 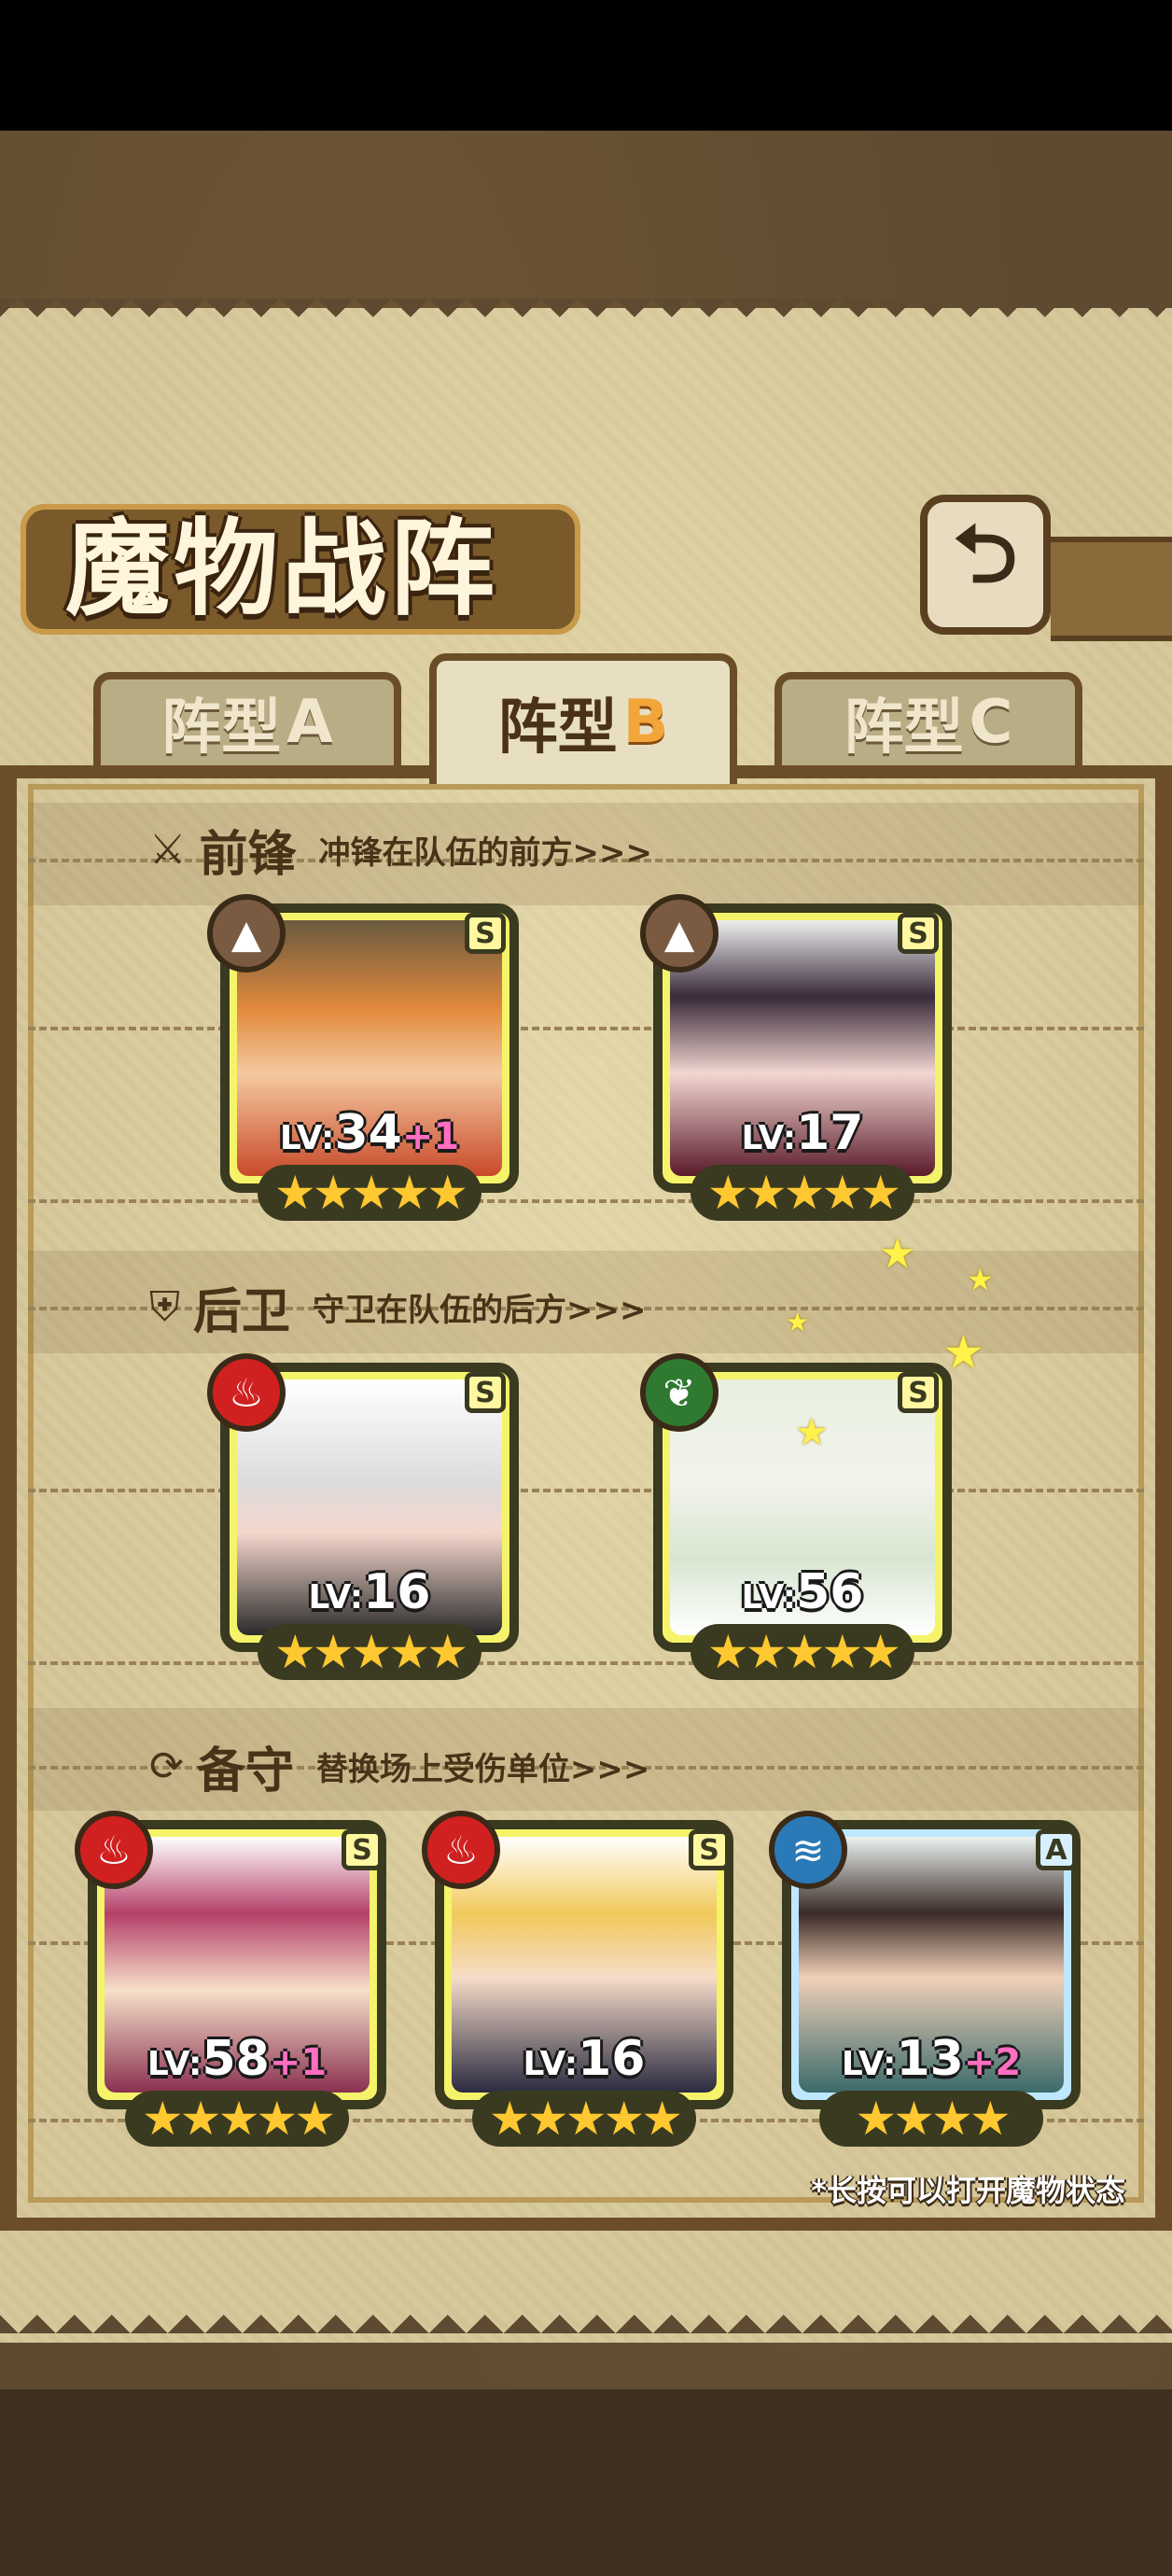 I want to click on section-title: 后卫, so click(x=242, y=1311).